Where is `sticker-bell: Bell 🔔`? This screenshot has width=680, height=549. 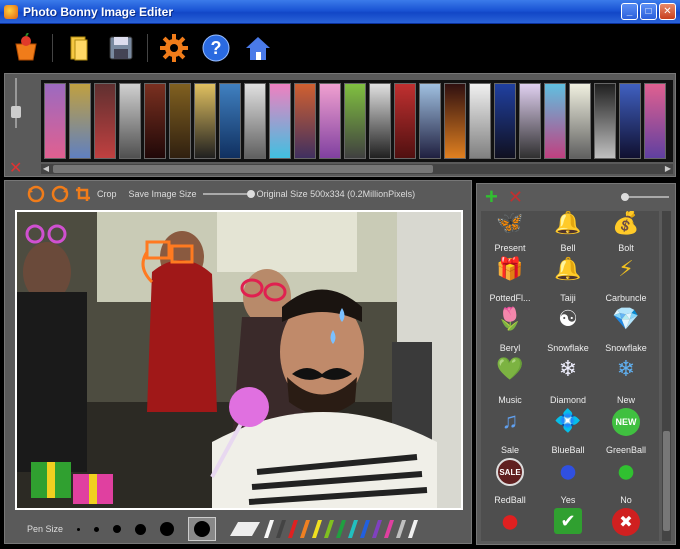 sticker-bell: Bell 🔔 is located at coordinates (568, 262).